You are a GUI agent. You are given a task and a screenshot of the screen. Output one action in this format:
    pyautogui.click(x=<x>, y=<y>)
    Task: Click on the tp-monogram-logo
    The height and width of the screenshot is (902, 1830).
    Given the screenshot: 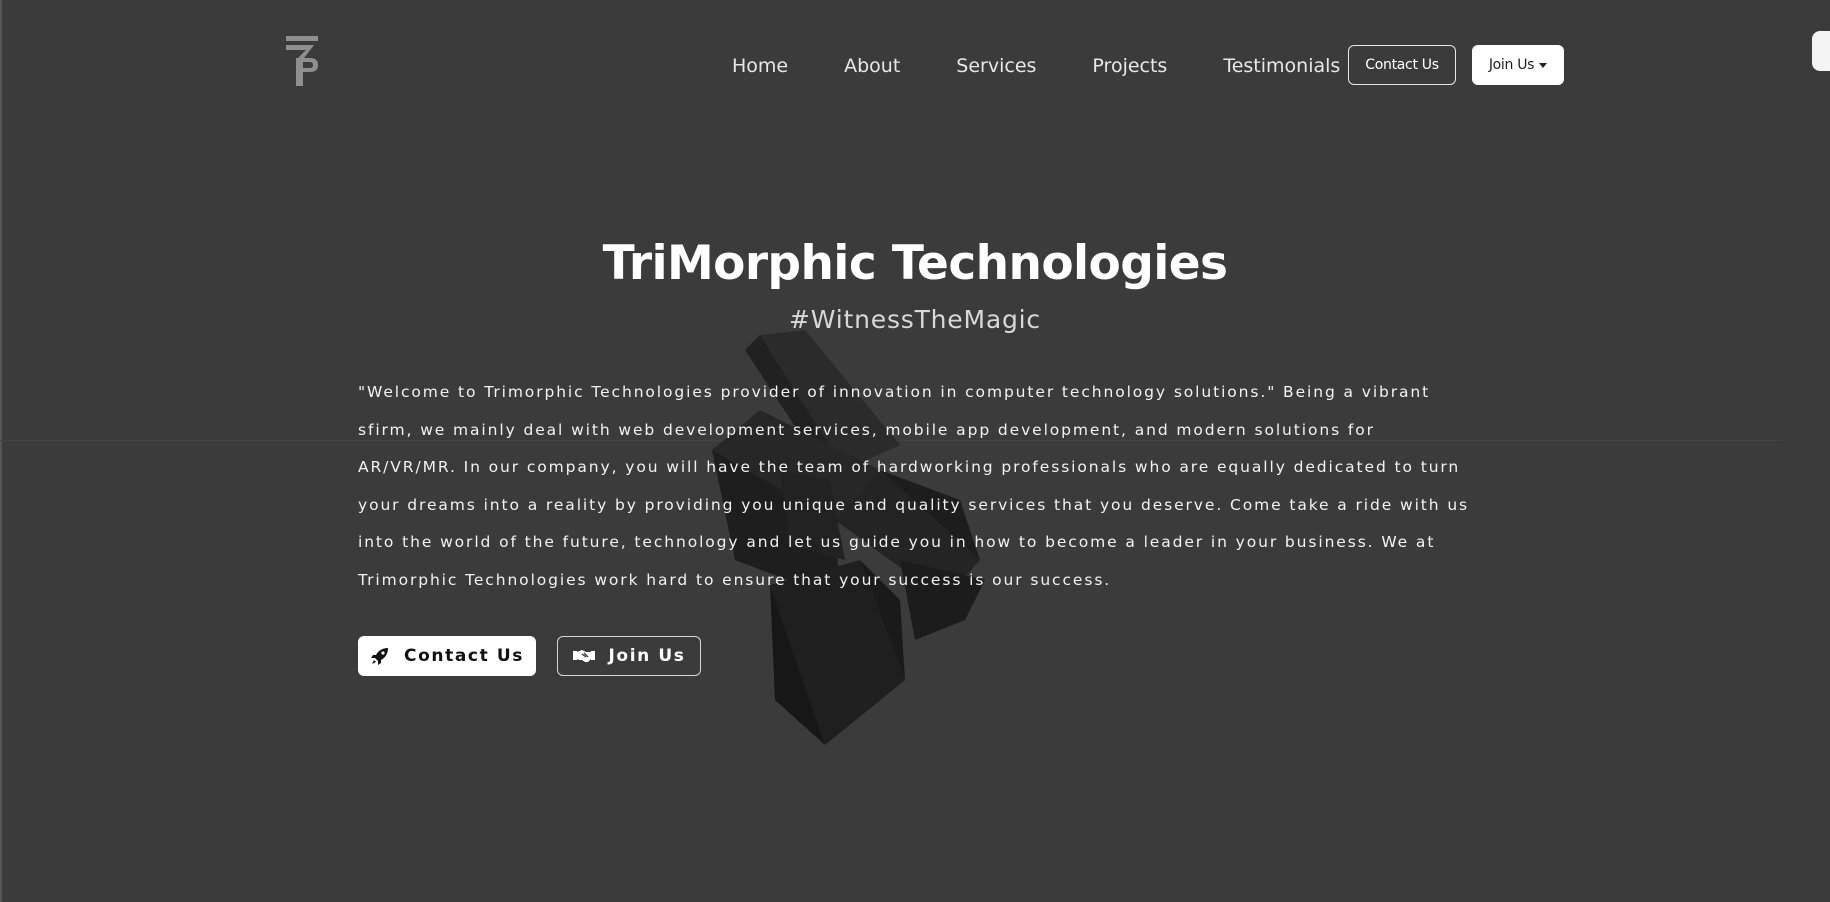 What is the action you would take?
    pyautogui.click(x=302, y=61)
    